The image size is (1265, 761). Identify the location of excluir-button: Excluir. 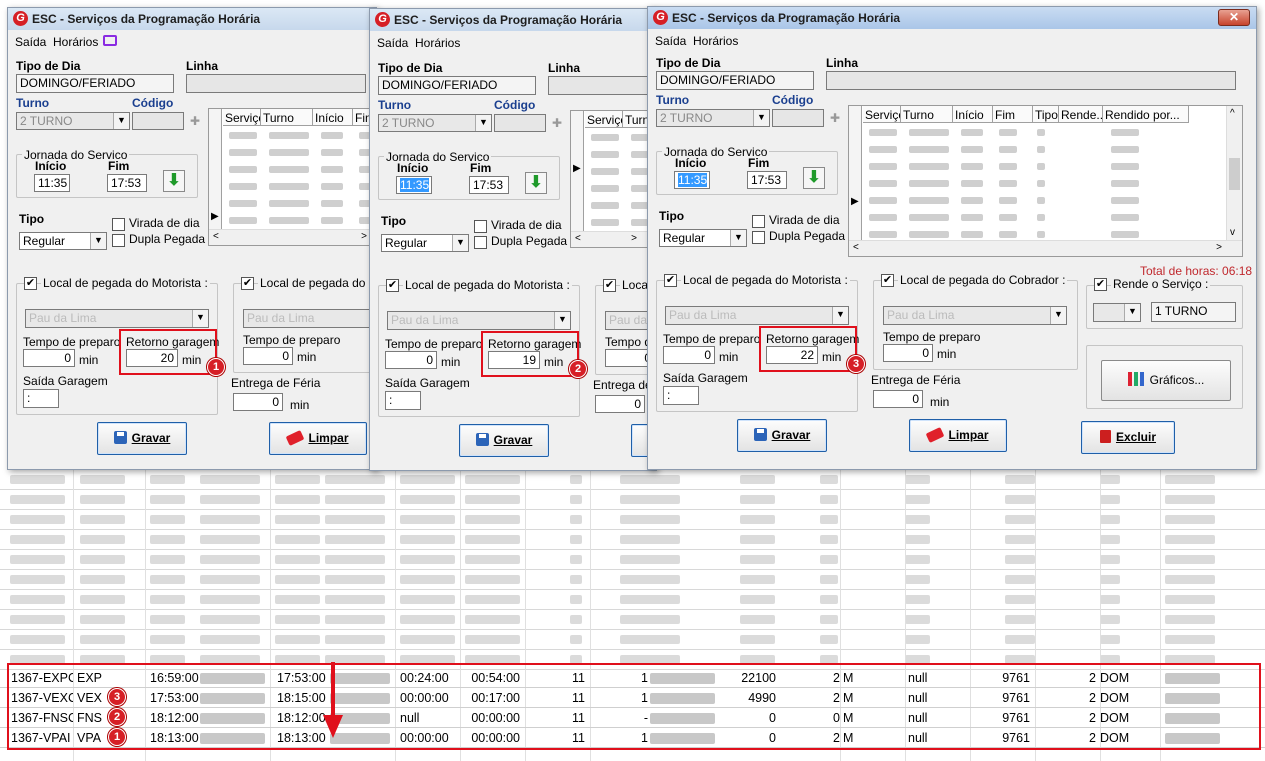
(1128, 437).